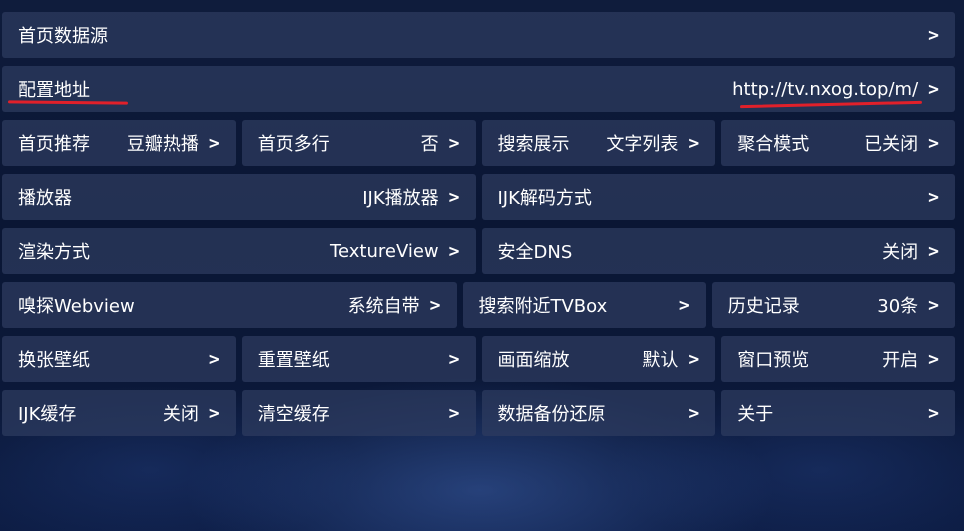 Image resolution: width=964 pixels, height=531 pixels. What do you see at coordinates (660, 360) in the screenshot?
I see `setting-value: 默认` at bounding box center [660, 360].